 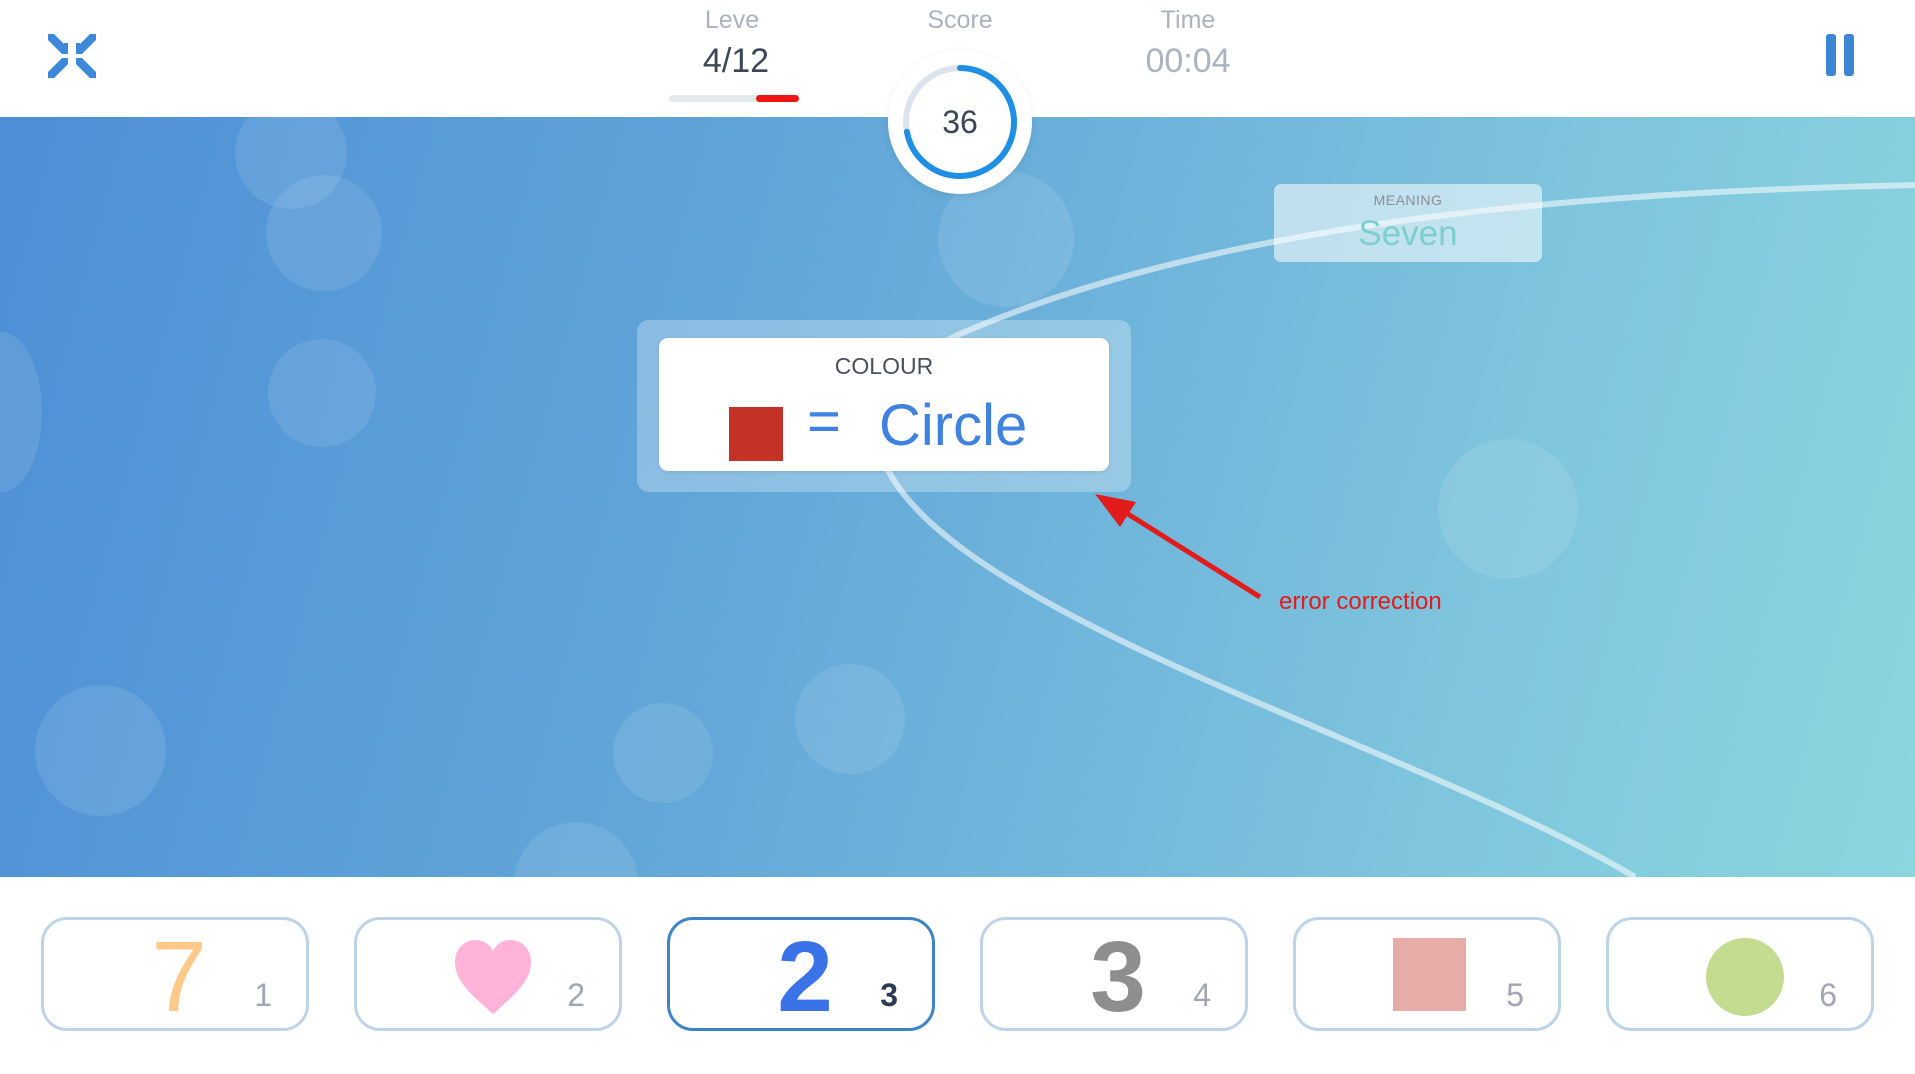 What do you see at coordinates (1188, 20) in the screenshot?
I see `time-label: Time` at bounding box center [1188, 20].